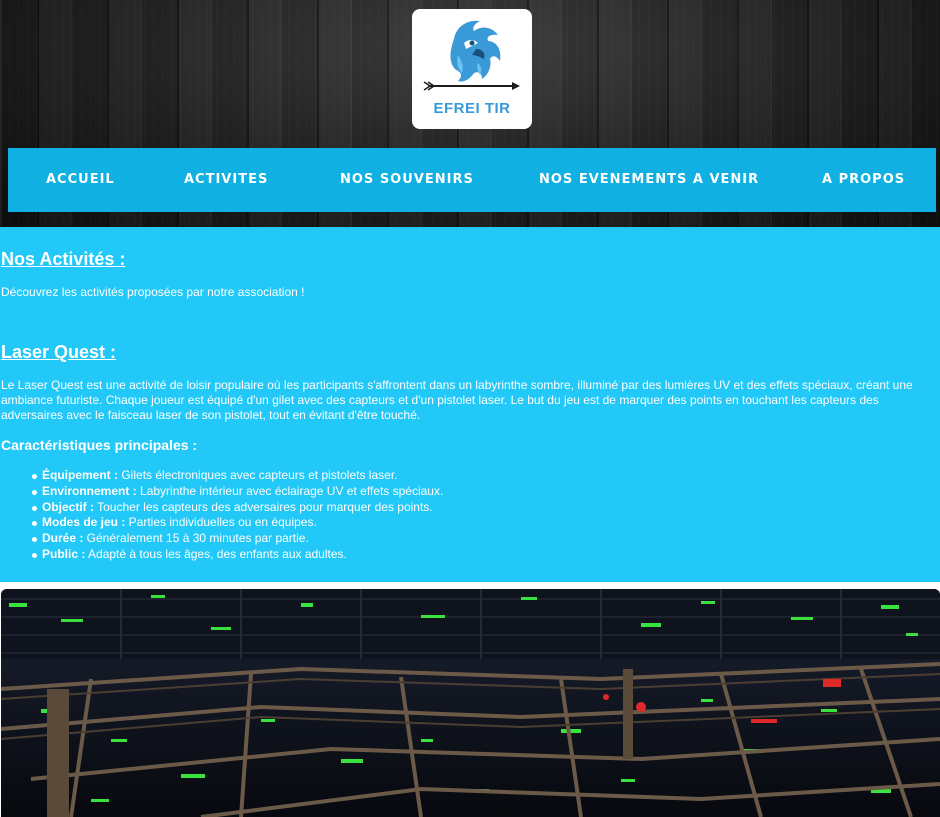  Describe the element at coordinates (226, 180) in the screenshot. I see `nav-item-activites: ACTIVITES` at that location.